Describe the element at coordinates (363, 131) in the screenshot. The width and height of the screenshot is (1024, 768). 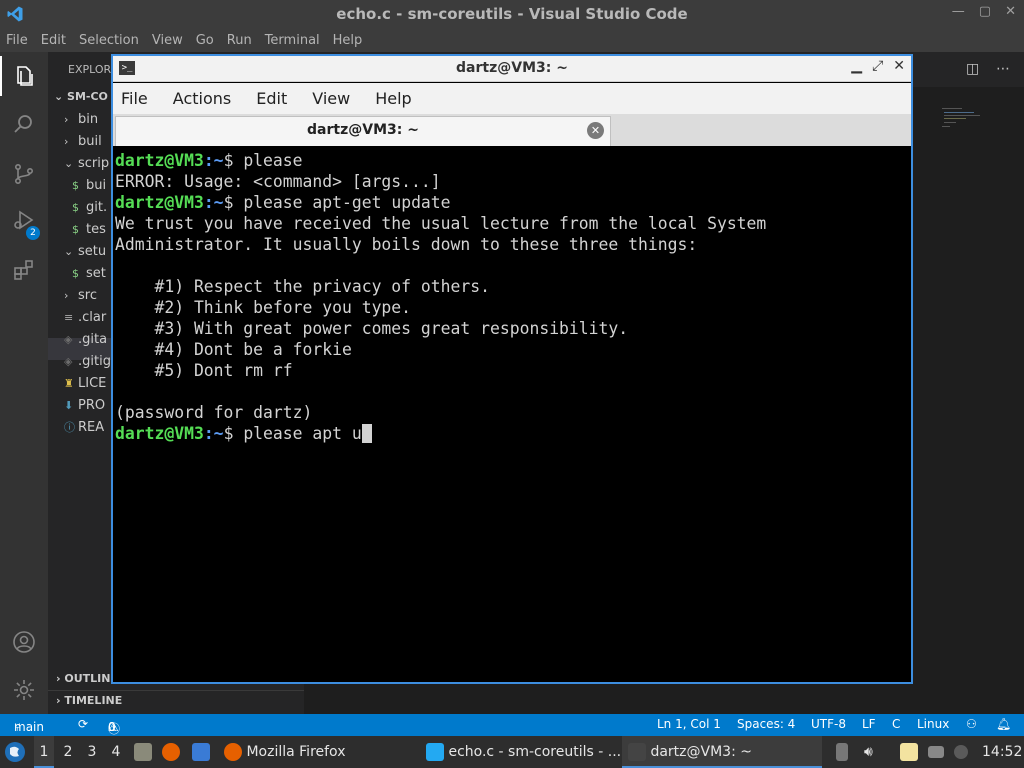
I see `terminal-tab: dartz@VM3: ~ ✕` at that location.